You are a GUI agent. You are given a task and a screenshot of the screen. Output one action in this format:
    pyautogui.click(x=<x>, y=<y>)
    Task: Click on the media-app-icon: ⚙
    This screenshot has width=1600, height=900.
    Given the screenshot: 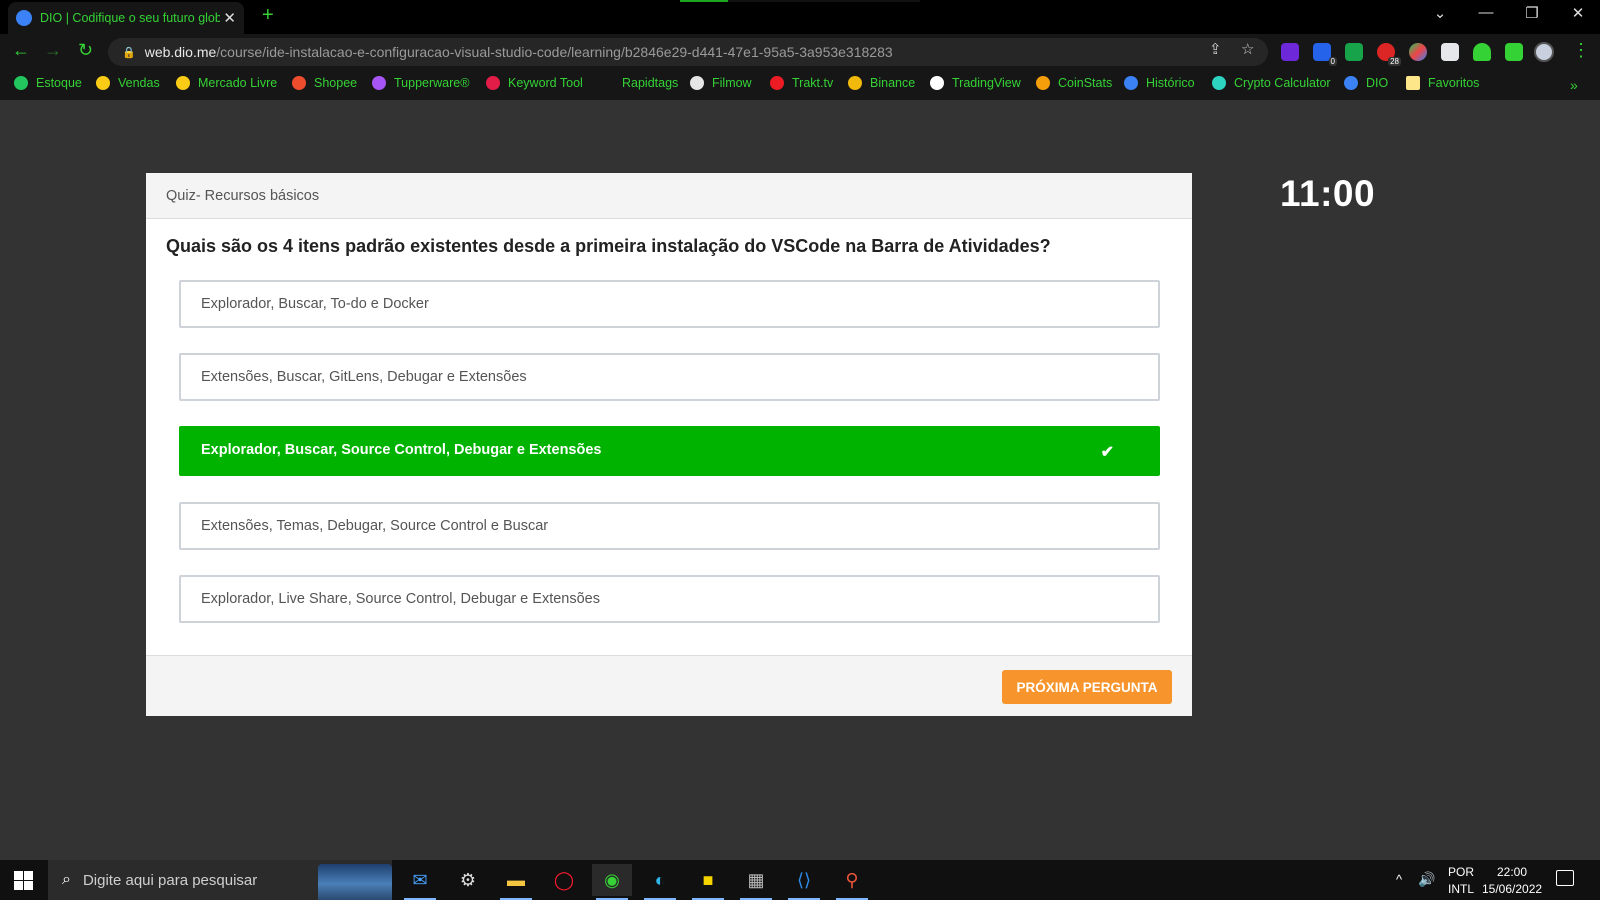 What is the action you would take?
    pyautogui.click(x=468, y=880)
    